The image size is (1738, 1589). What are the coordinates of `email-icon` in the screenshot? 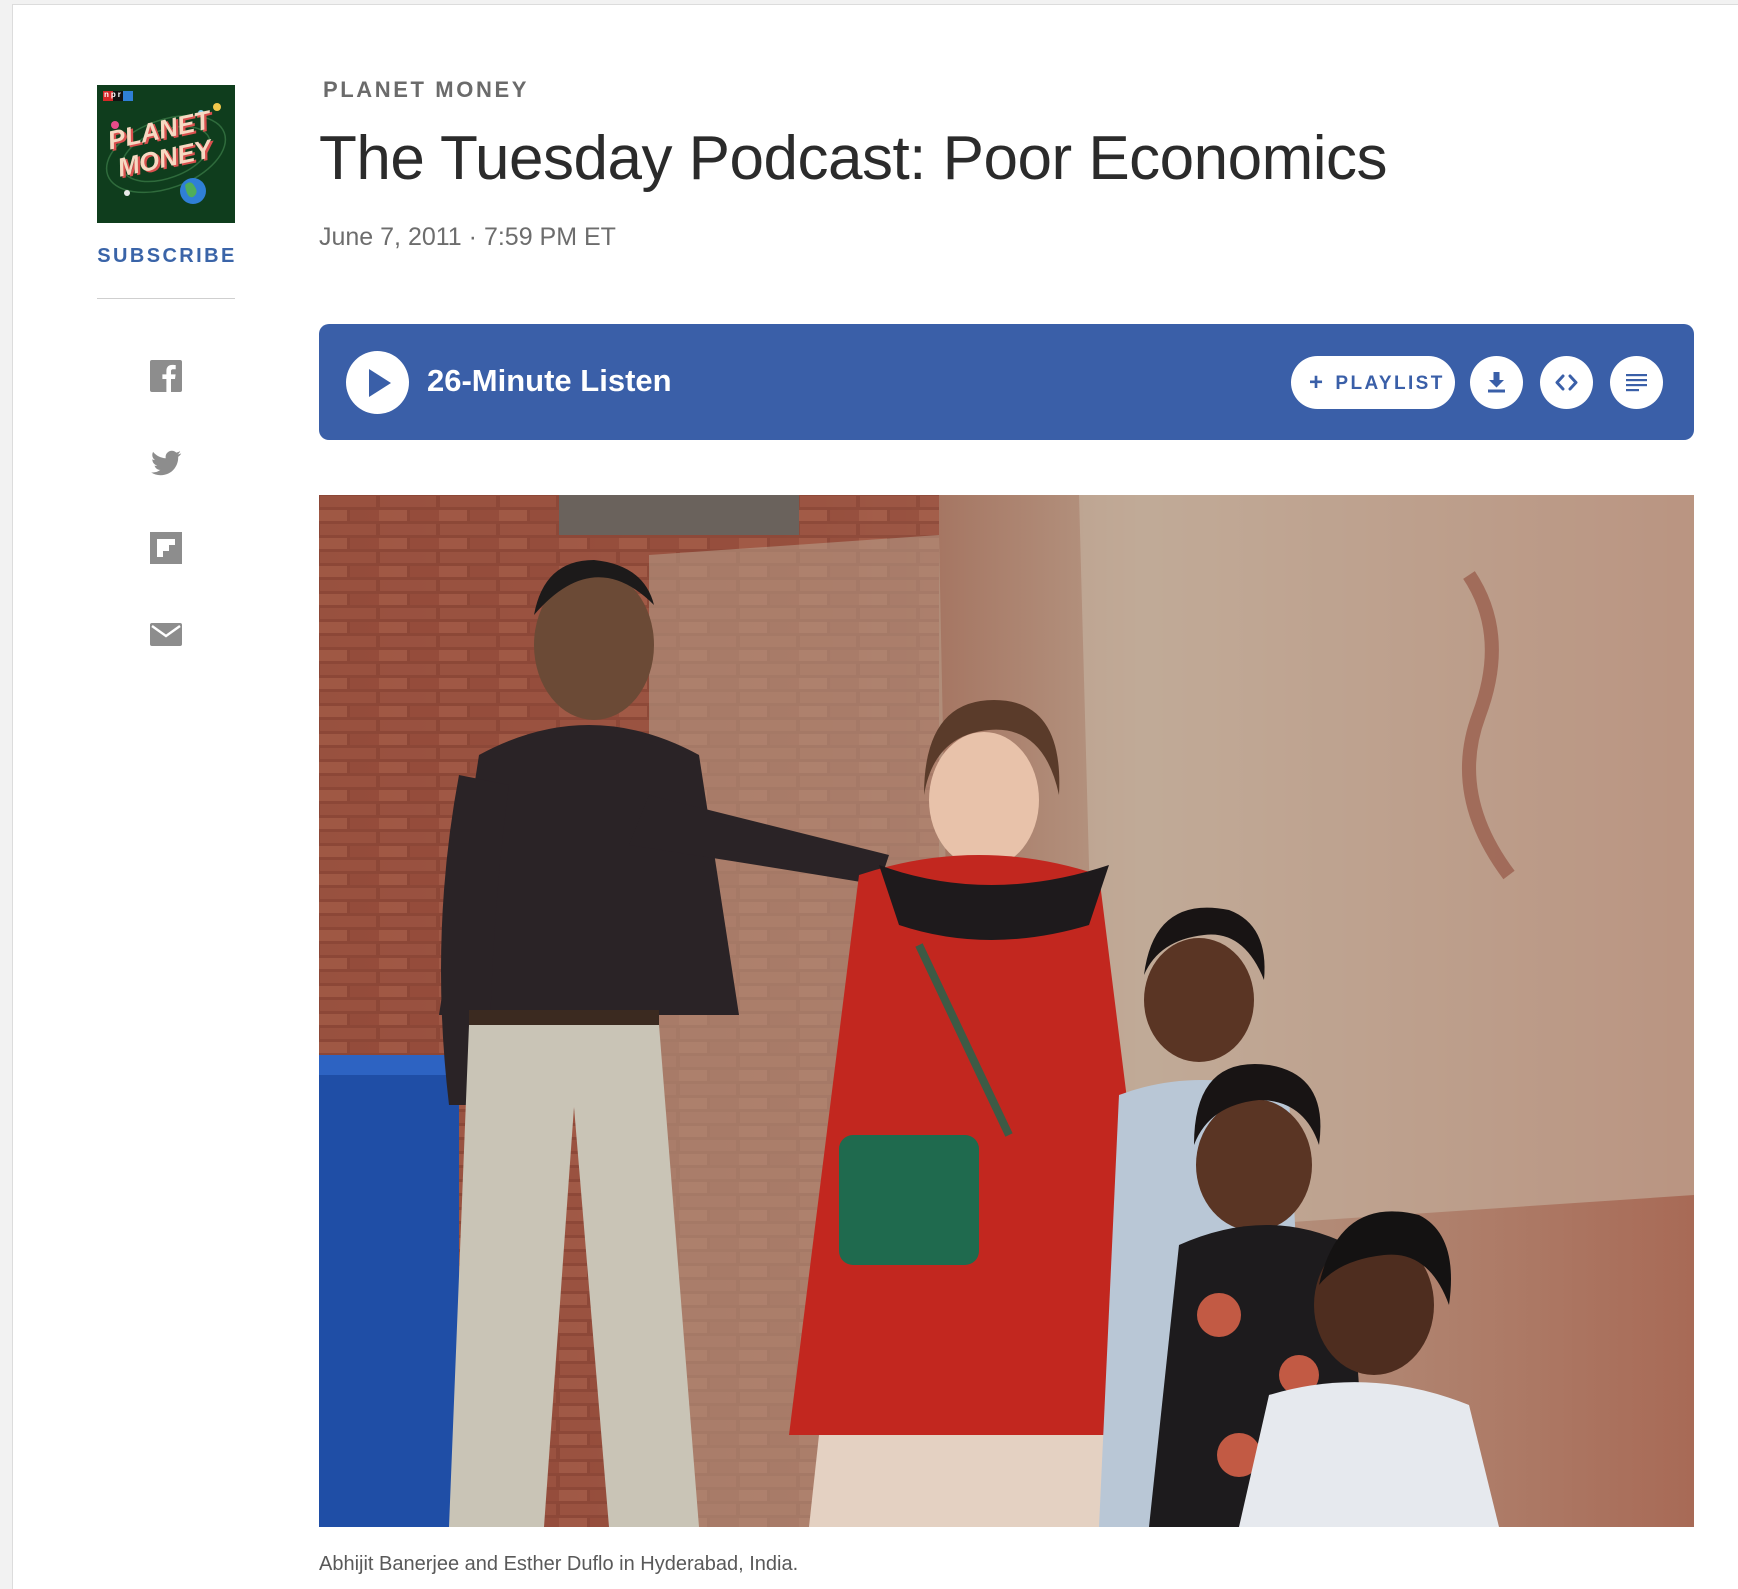 It's located at (166, 634).